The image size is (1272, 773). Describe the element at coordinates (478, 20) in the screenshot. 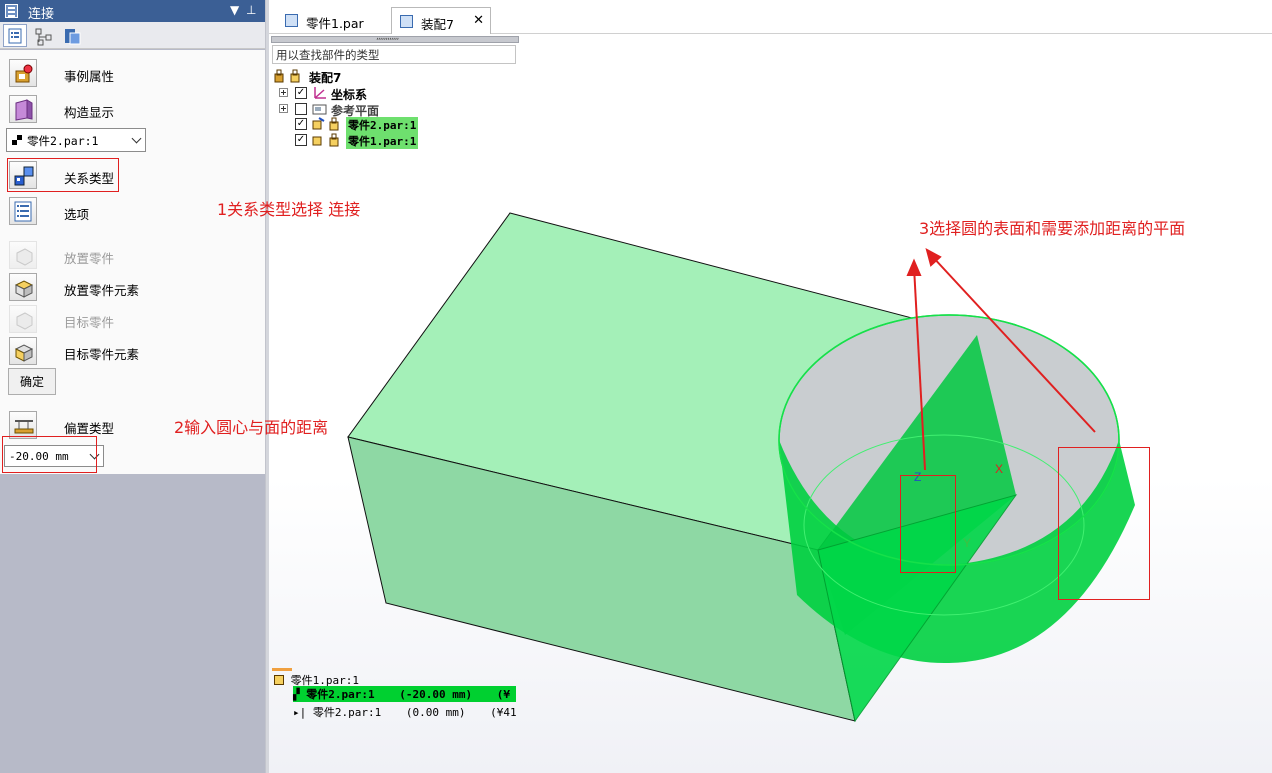

I see `close-icon: ✕` at that location.